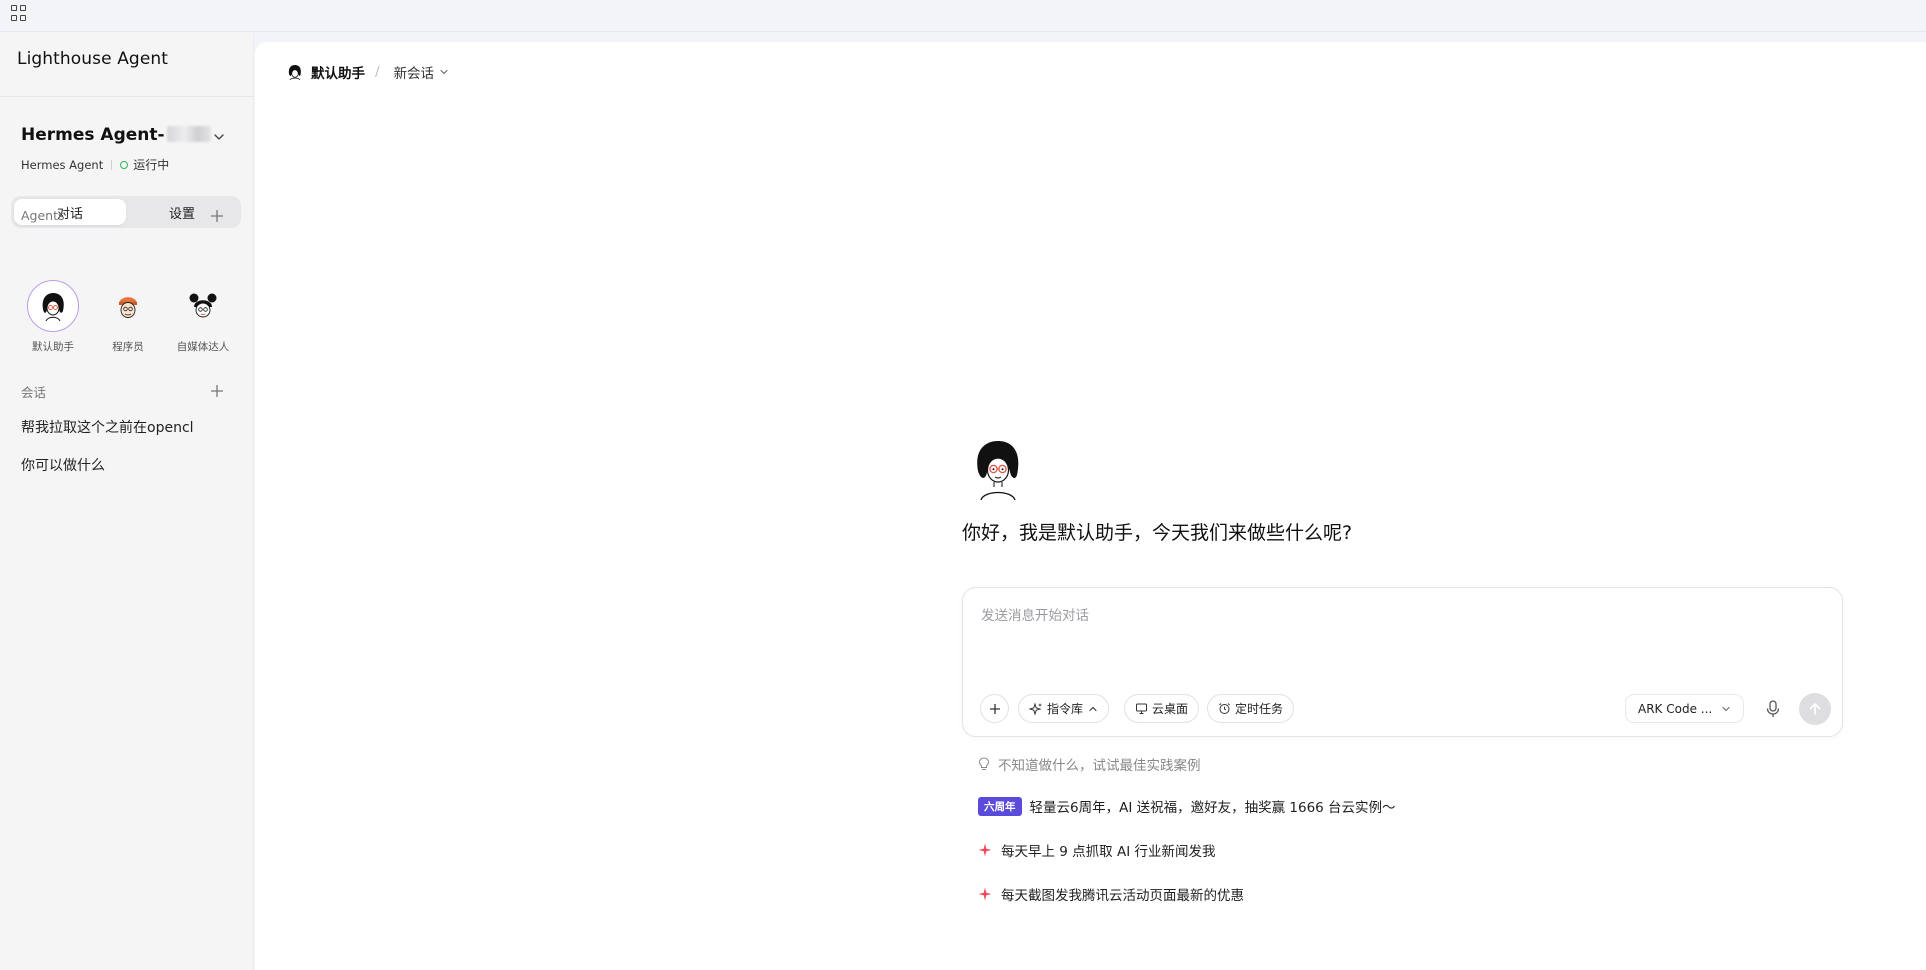 This screenshot has width=1926, height=970. Describe the element at coordinates (151, 165) in the screenshot. I see `instance-status: 运行中` at that location.